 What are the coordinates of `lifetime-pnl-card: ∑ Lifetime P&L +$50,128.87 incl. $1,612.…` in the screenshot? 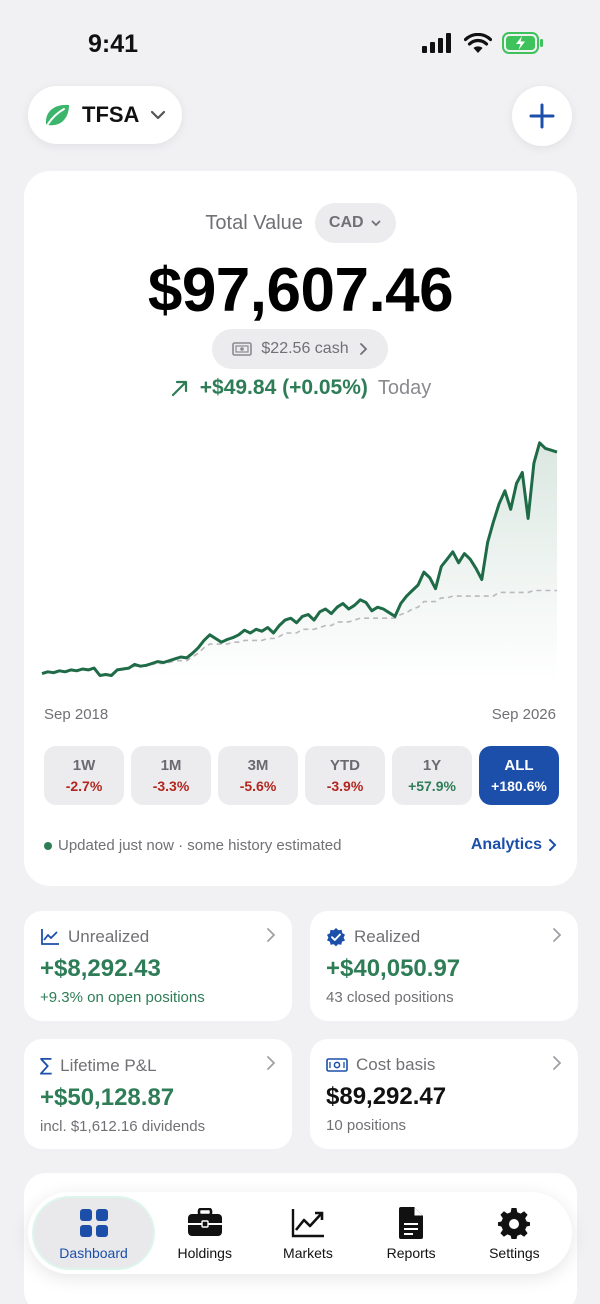 It's located at (158, 1094).